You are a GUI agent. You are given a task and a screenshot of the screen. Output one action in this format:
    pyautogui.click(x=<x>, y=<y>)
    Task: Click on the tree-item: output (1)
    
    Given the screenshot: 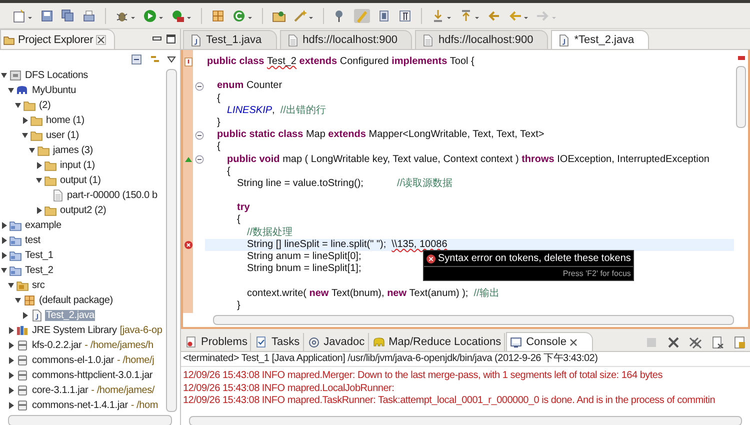 What is the action you would take?
    pyautogui.click(x=80, y=180)
    